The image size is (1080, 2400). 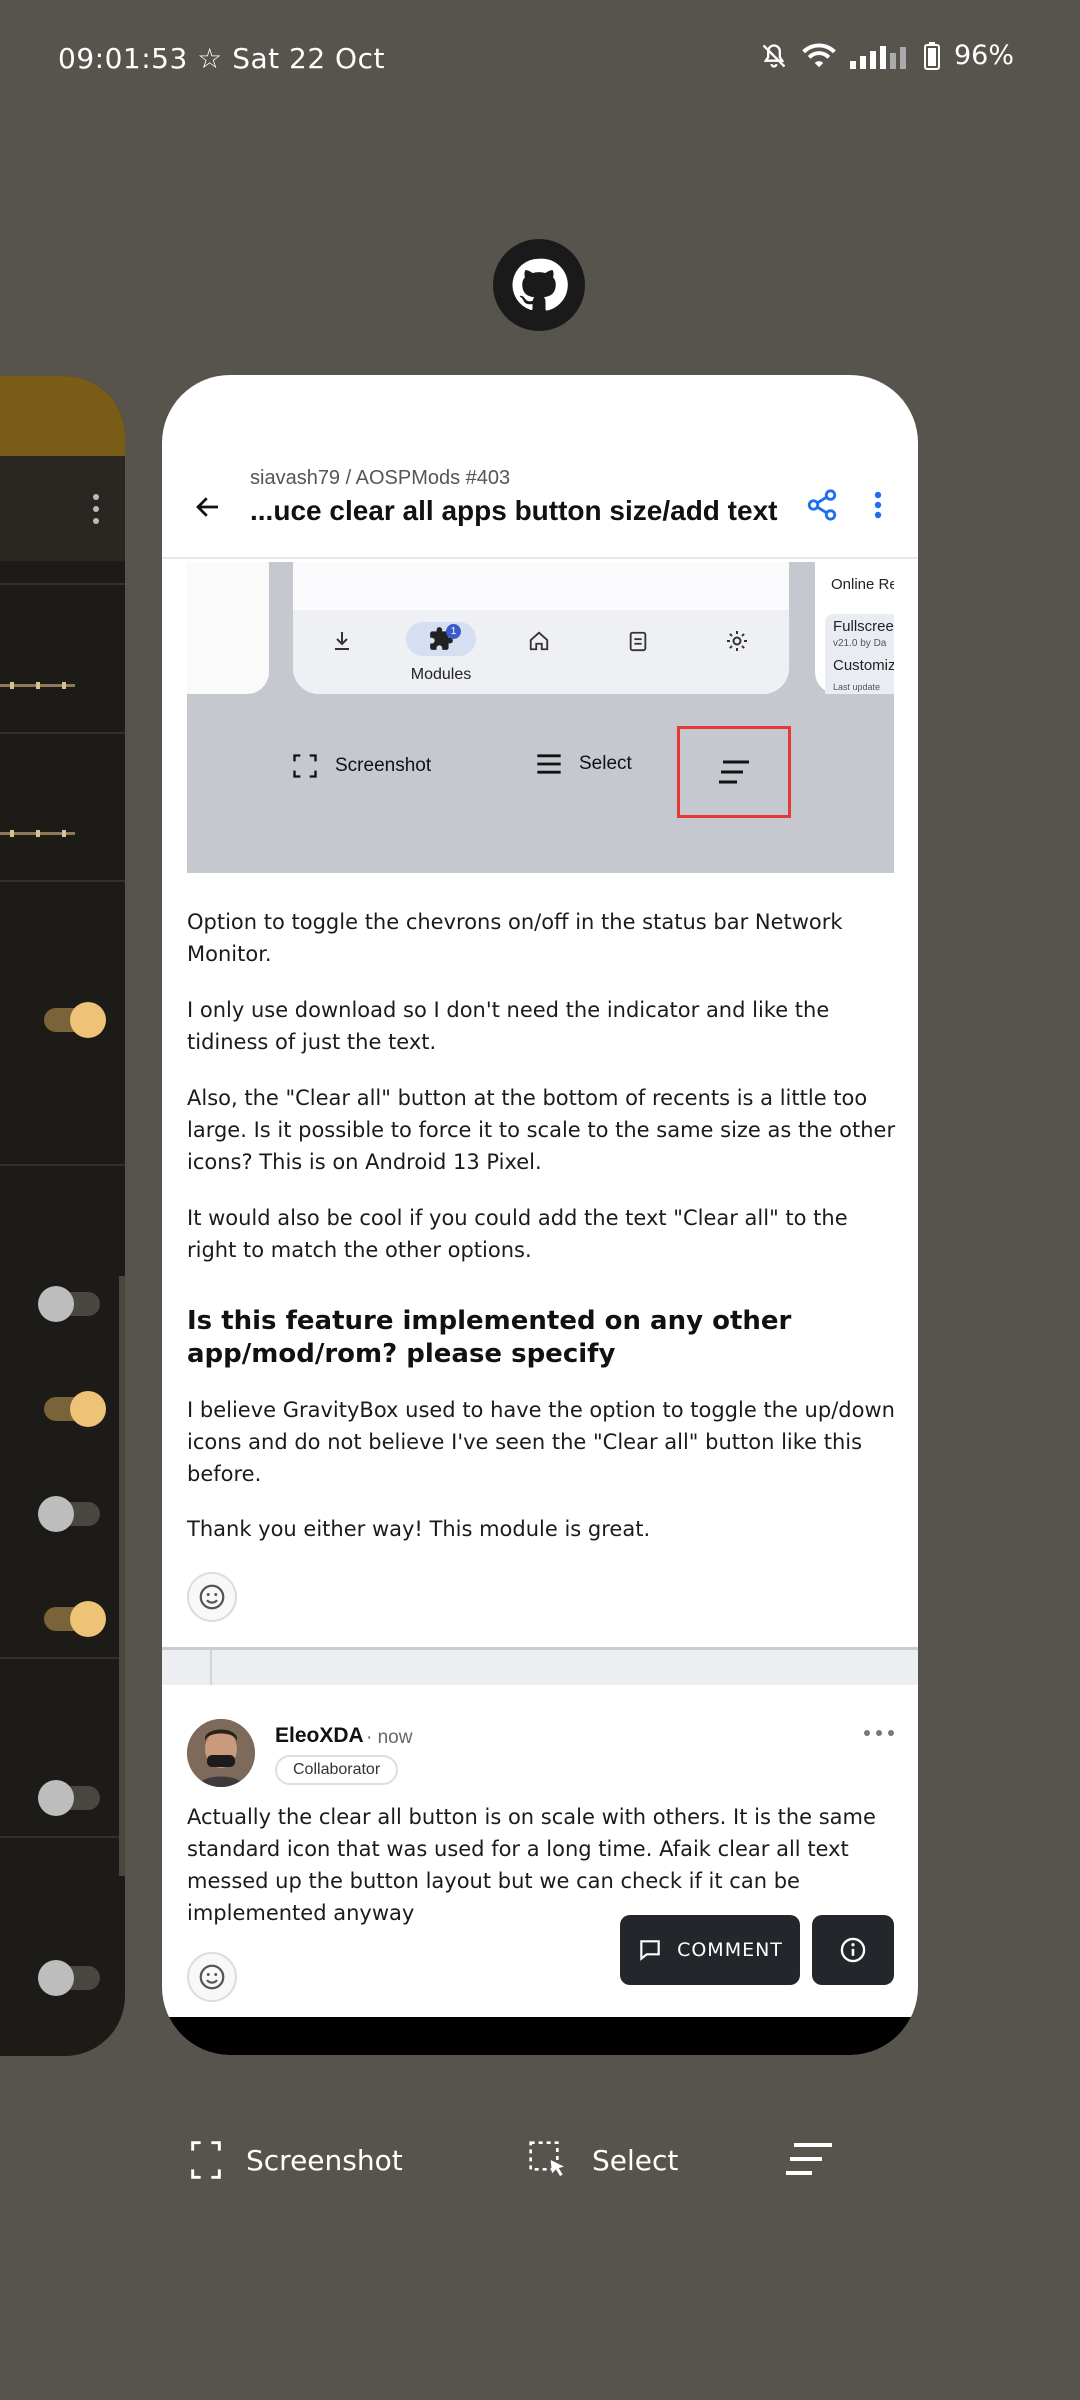 I want to click on prev-card-header, so click(x=62, y=416).